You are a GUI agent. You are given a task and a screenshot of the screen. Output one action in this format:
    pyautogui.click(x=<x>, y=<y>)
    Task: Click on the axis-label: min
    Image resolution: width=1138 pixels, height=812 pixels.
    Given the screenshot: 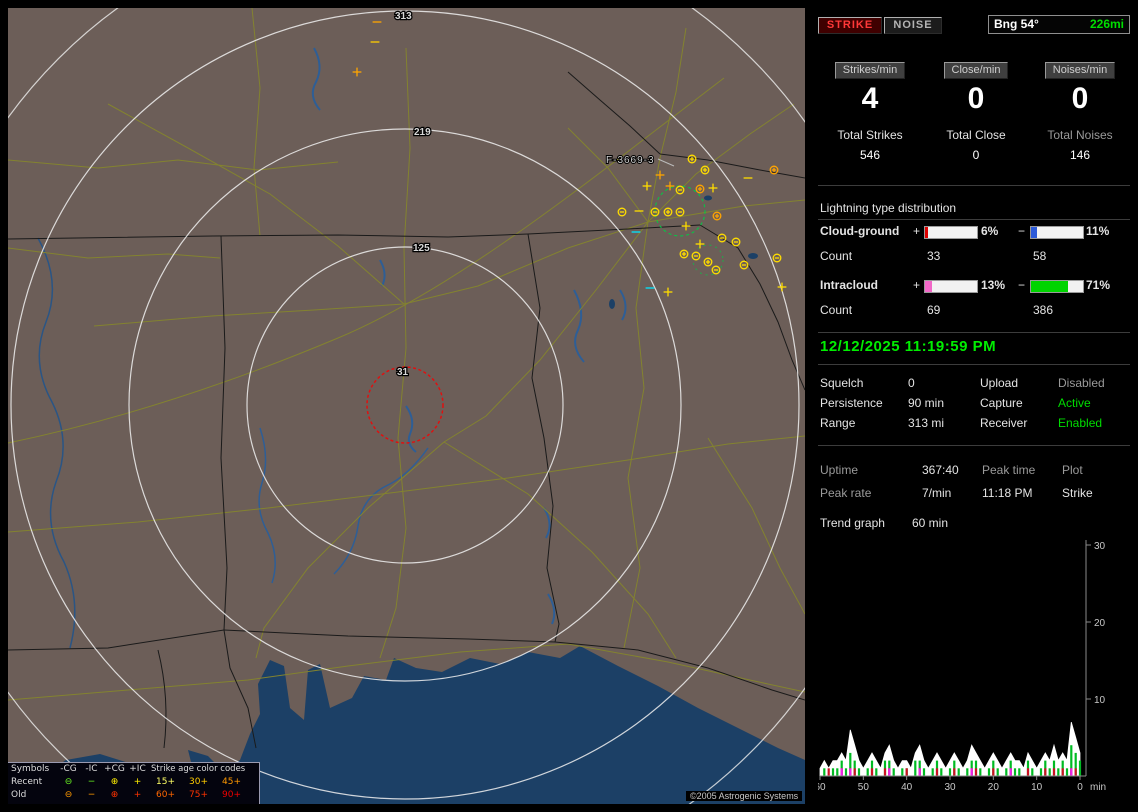 What is the action you would take?
    pyautogui.click(x=1098, y=787)
    